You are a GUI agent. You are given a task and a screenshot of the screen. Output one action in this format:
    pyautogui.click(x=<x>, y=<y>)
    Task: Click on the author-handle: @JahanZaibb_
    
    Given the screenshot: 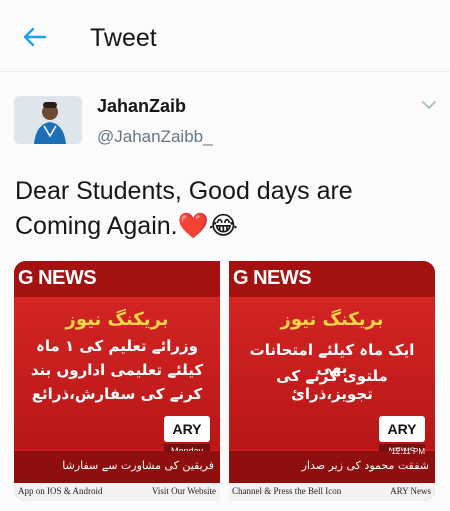 What is the action you would take?
    pyautogui.click(x=155, y=137)
    